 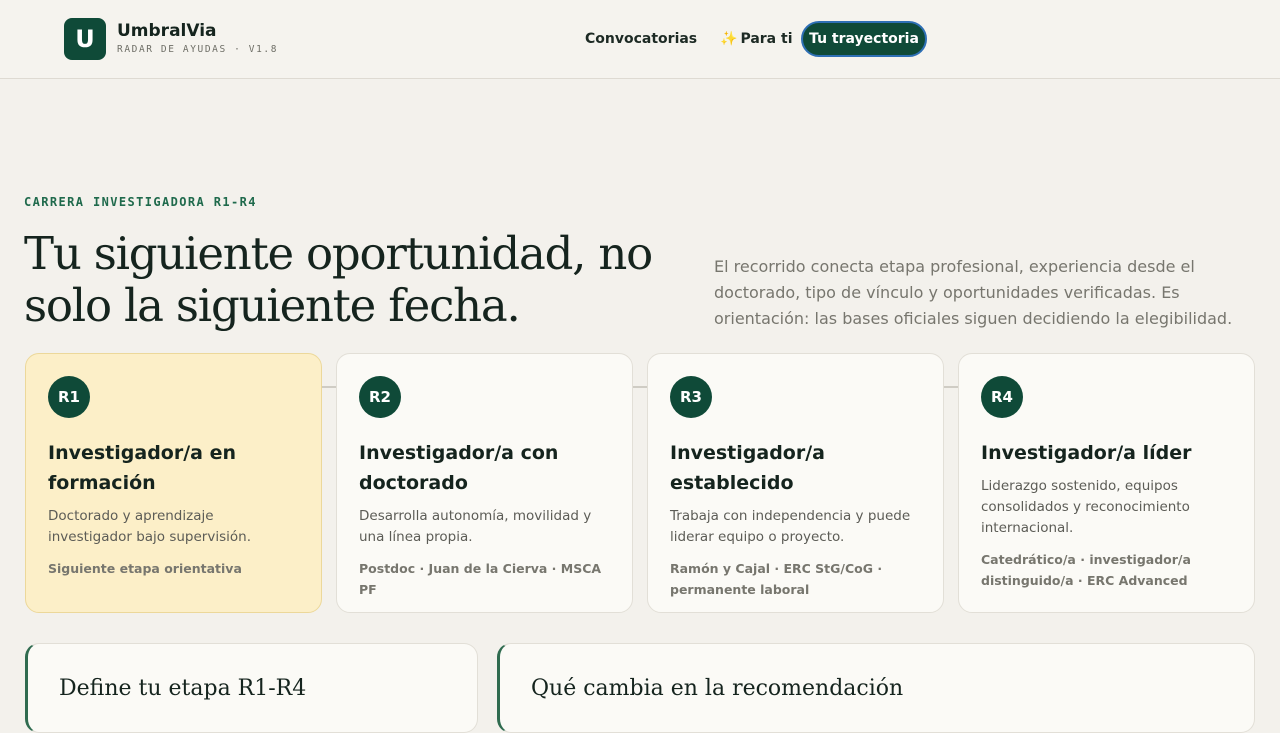 I want to click on brand-subtitle: RADAR DE AYUDAS · V1.8, so click(x=198, y=49).